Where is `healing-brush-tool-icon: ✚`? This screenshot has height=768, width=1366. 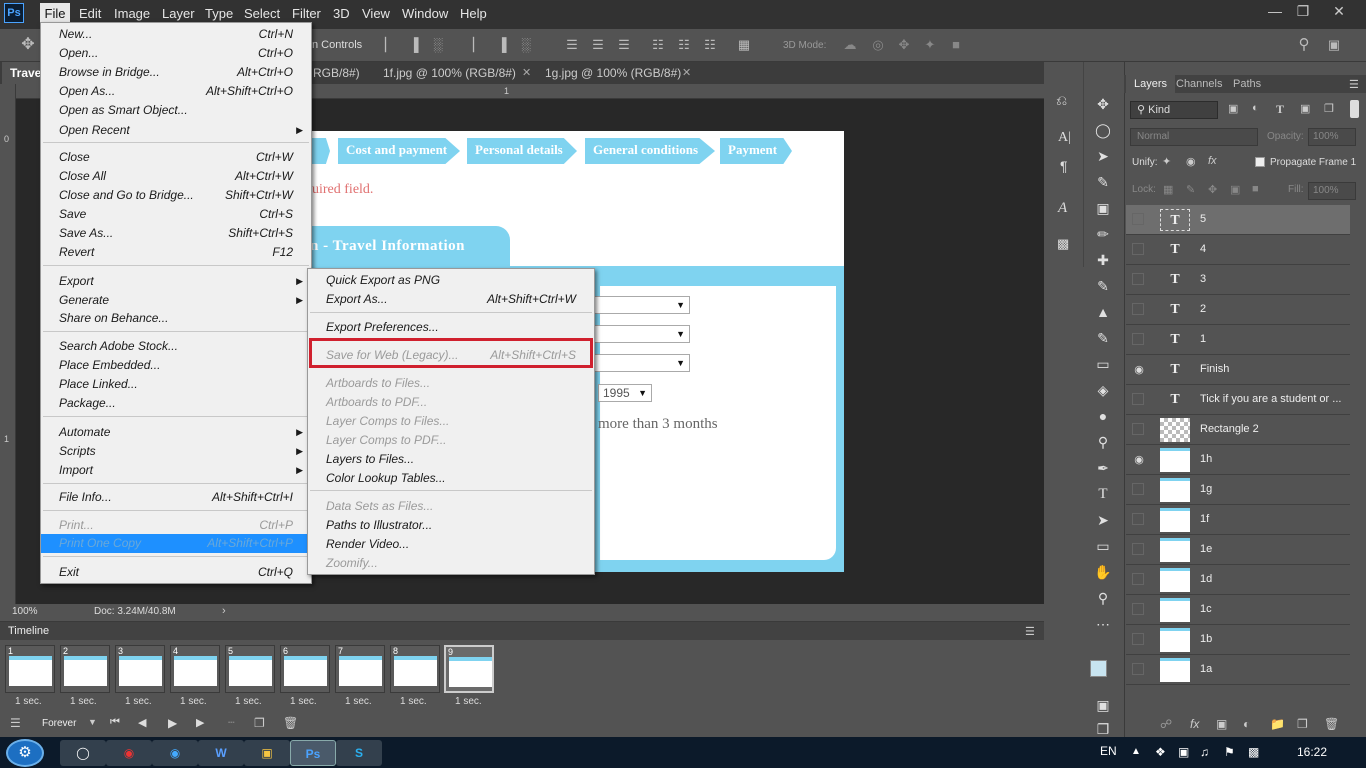 healing-brush-tool-icon: ✚ is located at coordinates (1103, 260).